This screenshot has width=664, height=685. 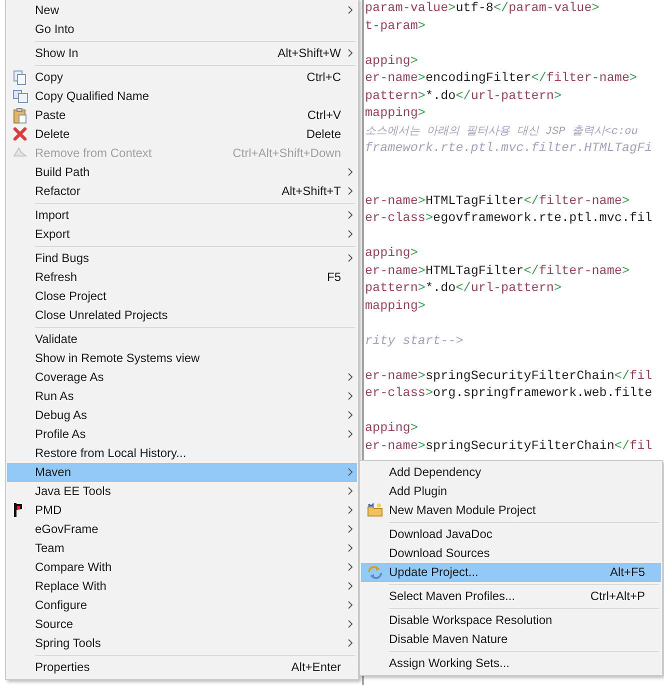 What do you see at coordinates (511, 620) in the screenshot?
I see `menu-item: Disable Workspace Resolution` at bounding box center [511, 620].